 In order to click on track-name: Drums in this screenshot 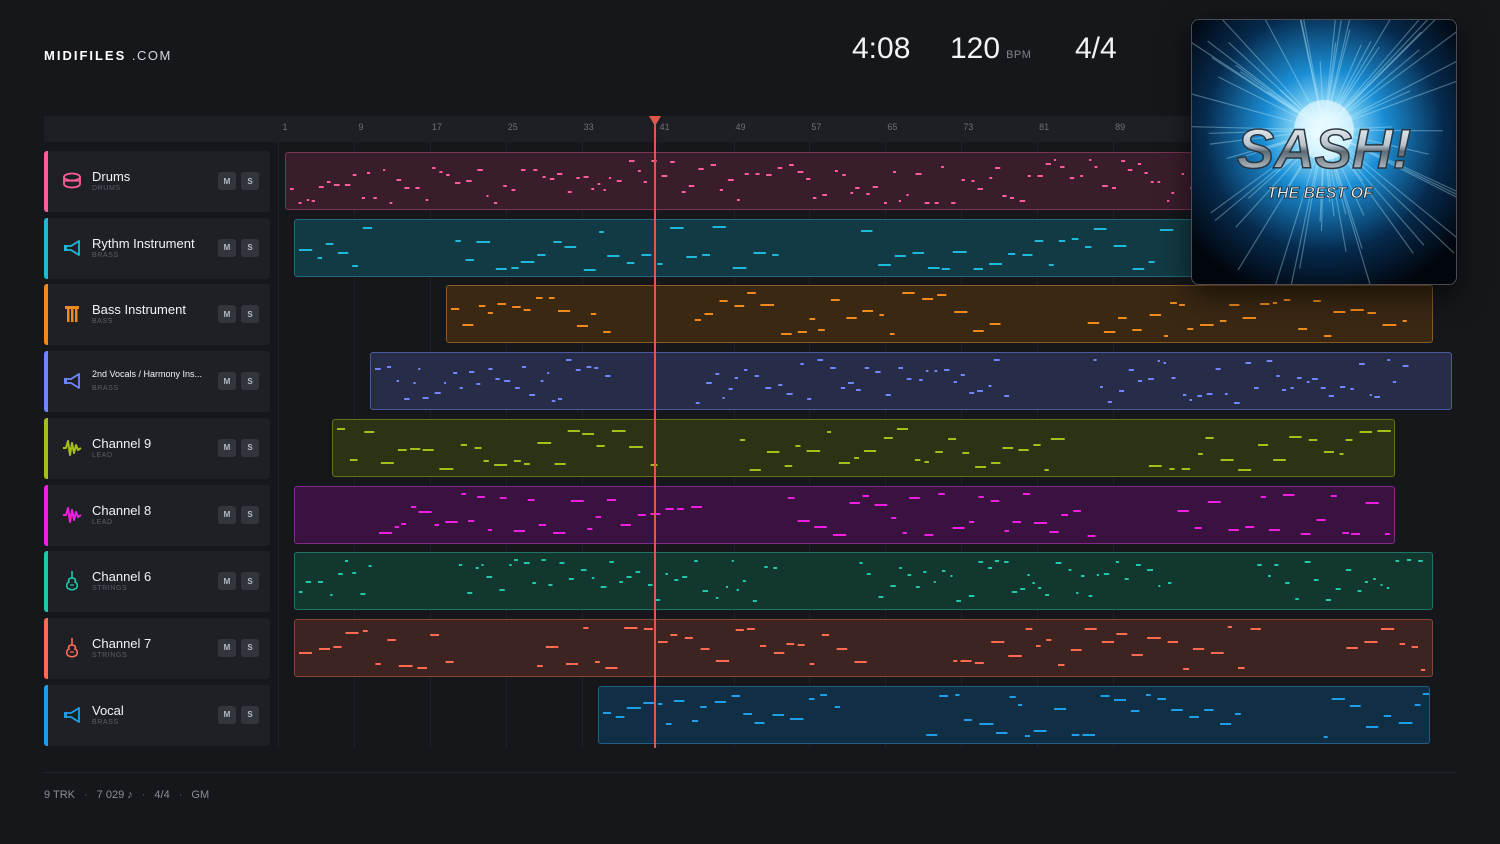, I will do `click(111, 176)`.